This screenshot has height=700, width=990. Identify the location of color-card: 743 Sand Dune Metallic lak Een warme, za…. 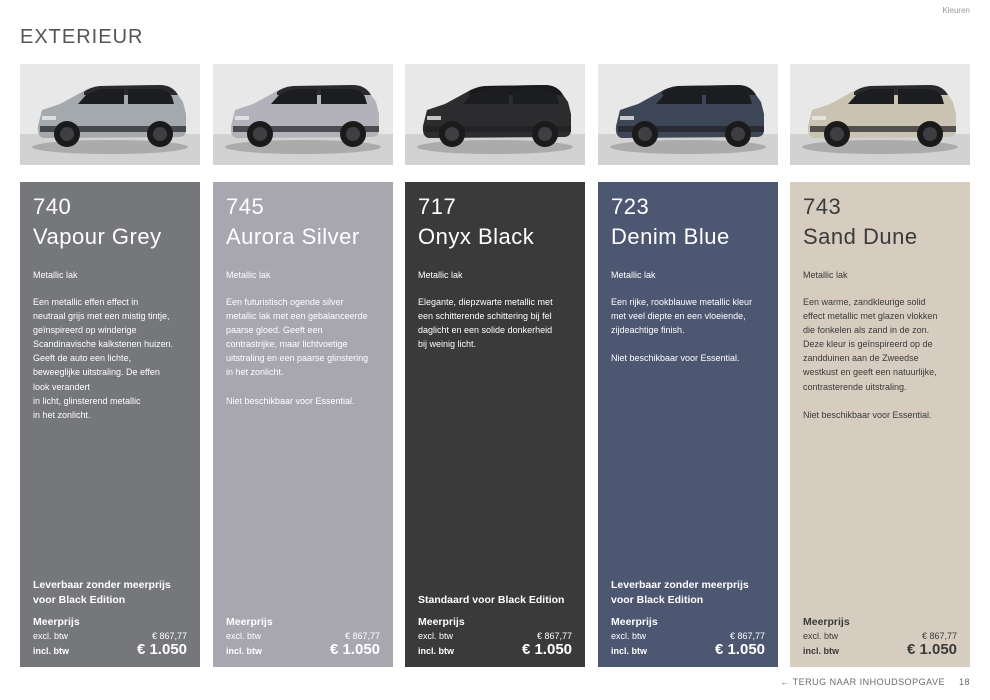
(880, 424).